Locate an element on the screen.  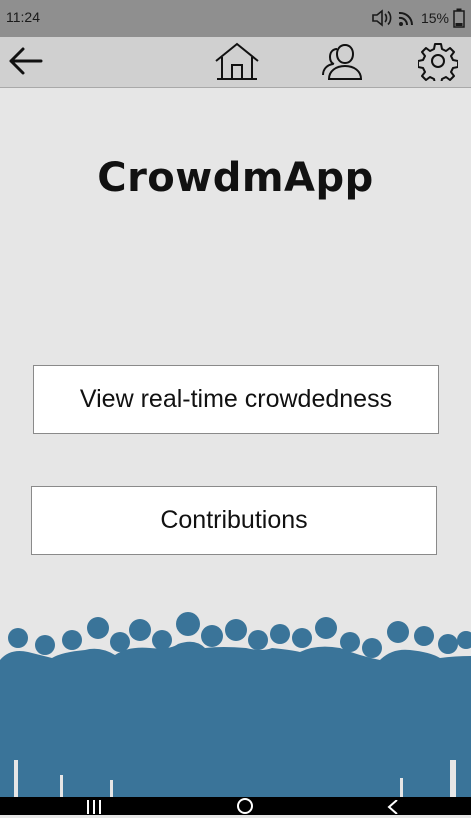
view-realtime-crowdedness-button: View real-time crowdedness is located at coordinates (236, 399).